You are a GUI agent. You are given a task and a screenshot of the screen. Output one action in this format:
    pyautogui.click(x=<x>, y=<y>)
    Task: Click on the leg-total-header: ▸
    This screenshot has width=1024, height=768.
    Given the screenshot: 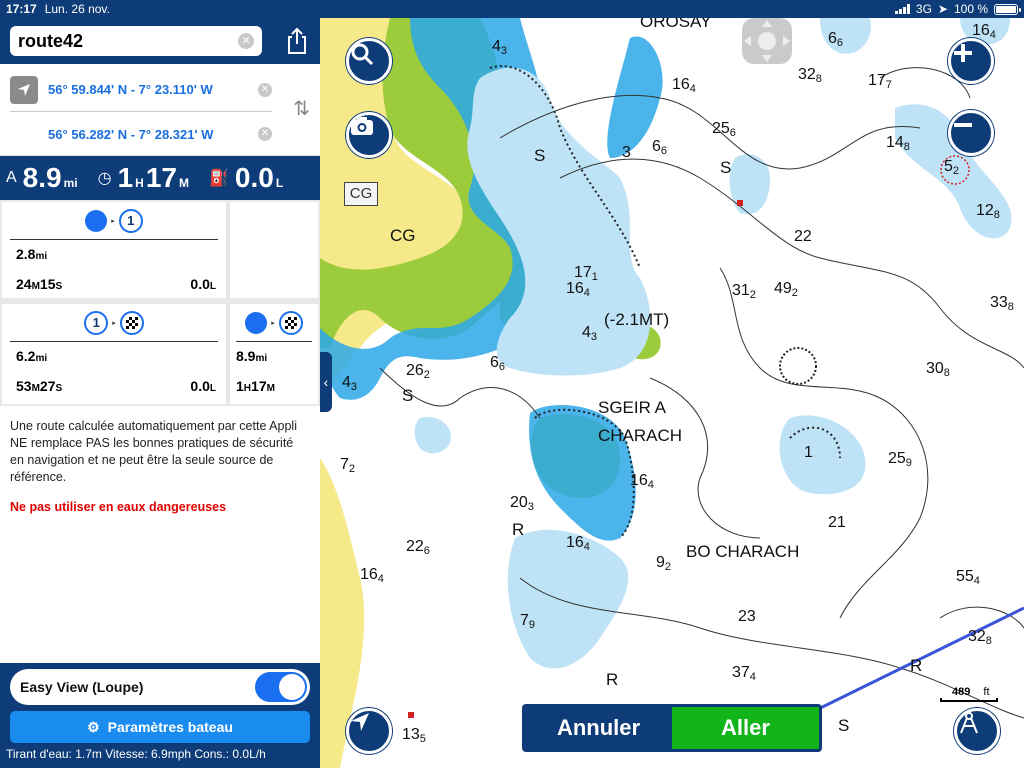 What is the action you would take?
    pyautogui.click(x=274, y=323)
    